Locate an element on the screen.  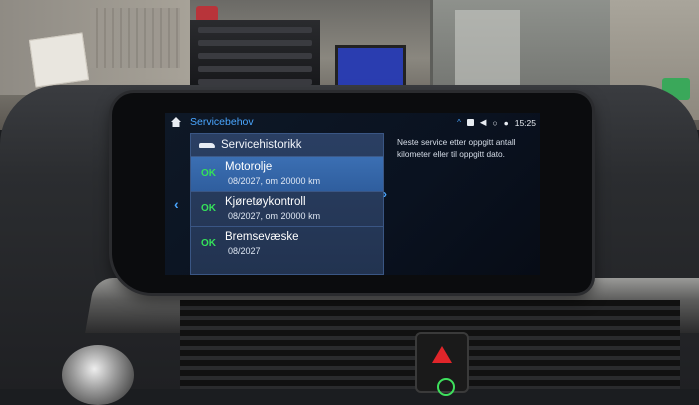
top-bar: Servicebehov ^ ◀ ○ ● 15:25 is located at coordinates (352, 122).